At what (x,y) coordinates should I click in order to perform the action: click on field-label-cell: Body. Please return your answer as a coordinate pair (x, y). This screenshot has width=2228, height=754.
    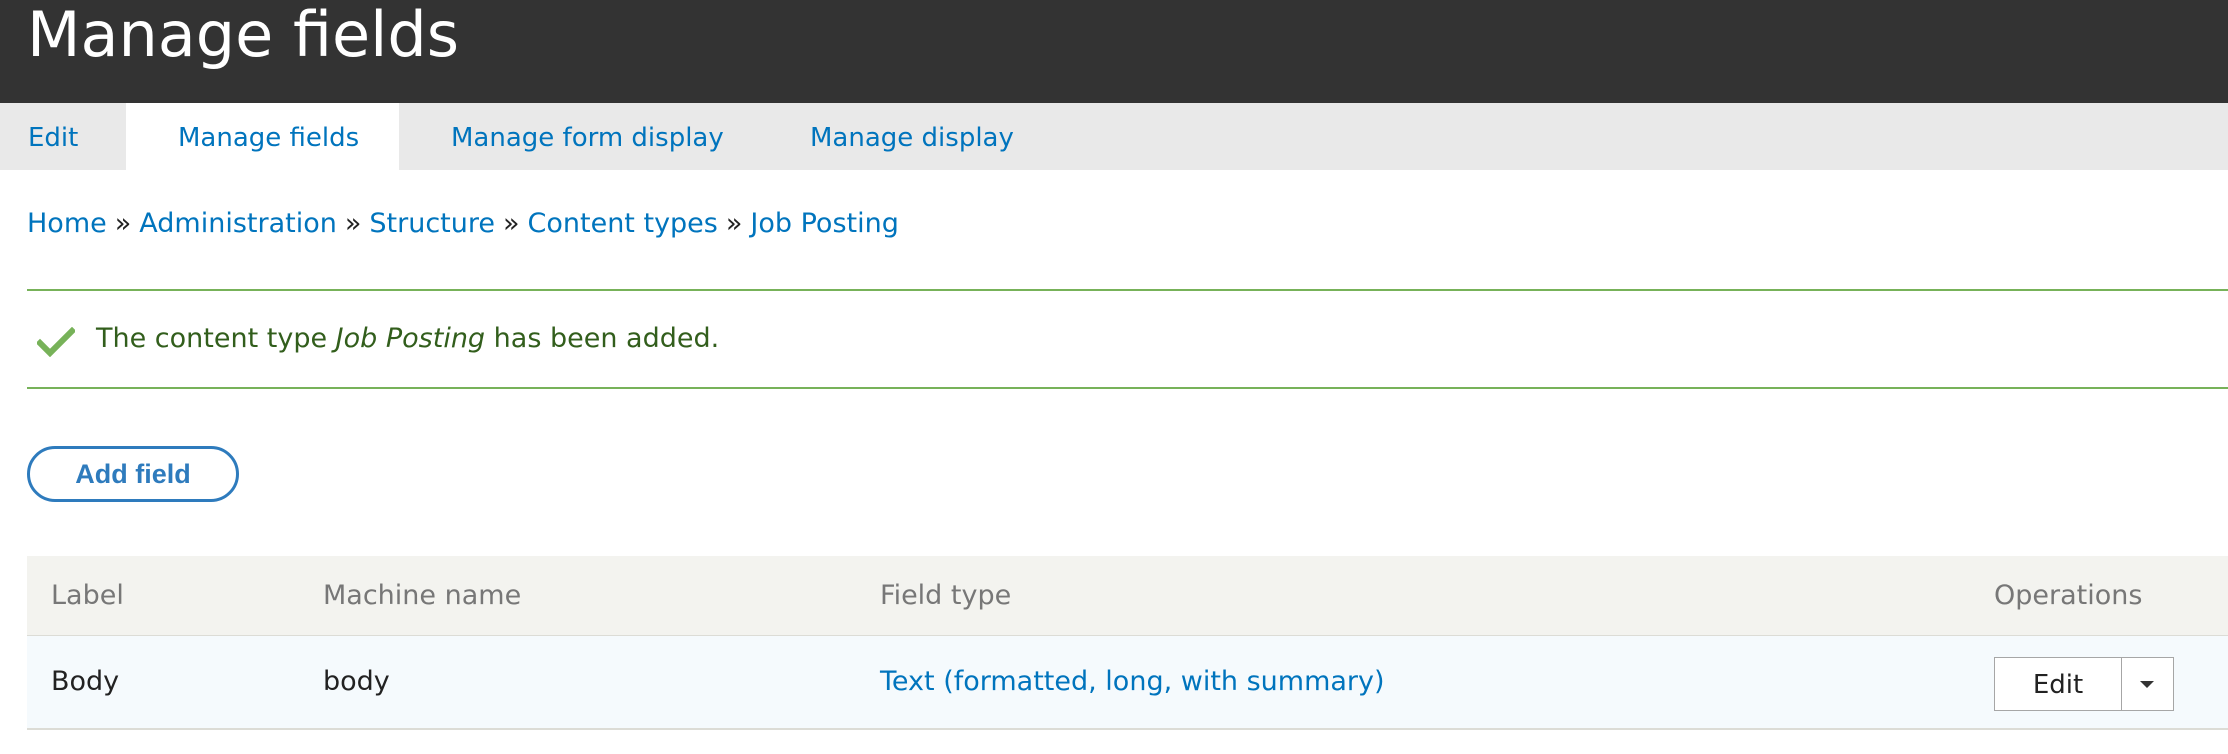
    Looking at the image, I should click on (85, 681).